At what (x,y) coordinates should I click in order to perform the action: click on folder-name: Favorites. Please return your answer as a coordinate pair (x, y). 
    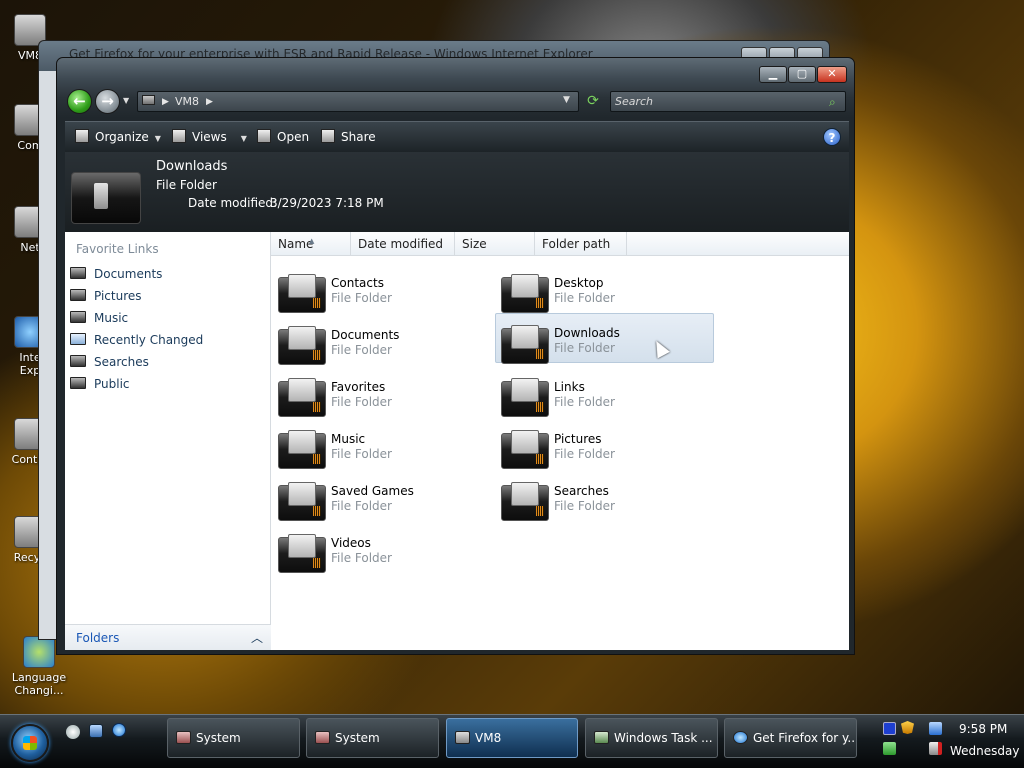
    Looking at the image, I should click on (358, 387).